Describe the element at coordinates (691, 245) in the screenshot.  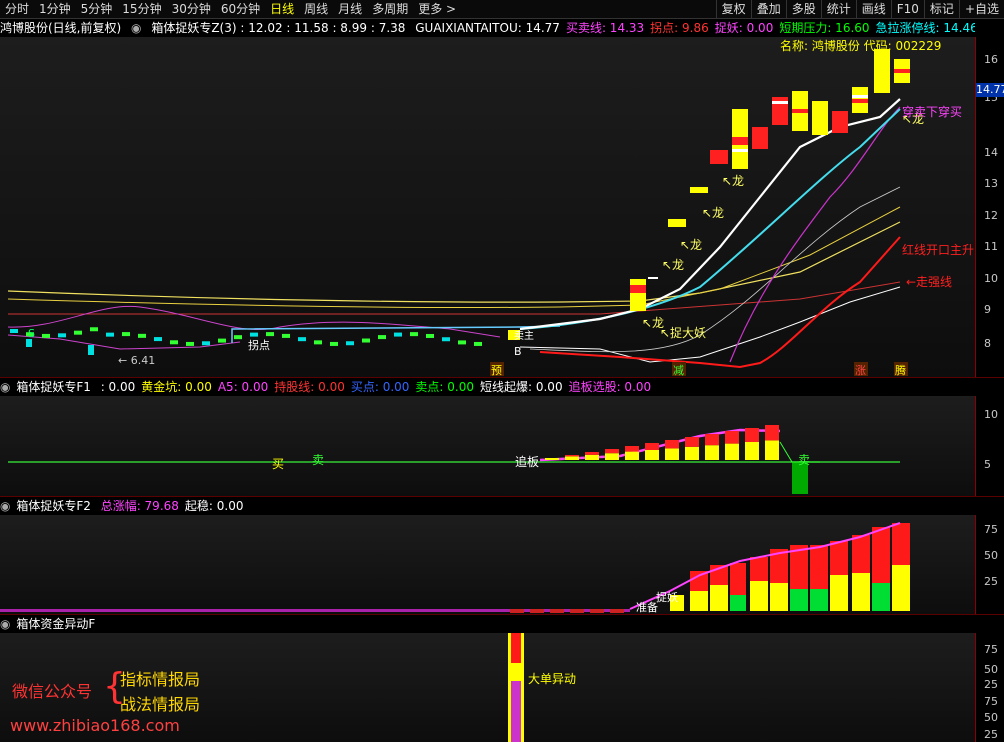
I see `dragon-label: ↖龙` at that location.